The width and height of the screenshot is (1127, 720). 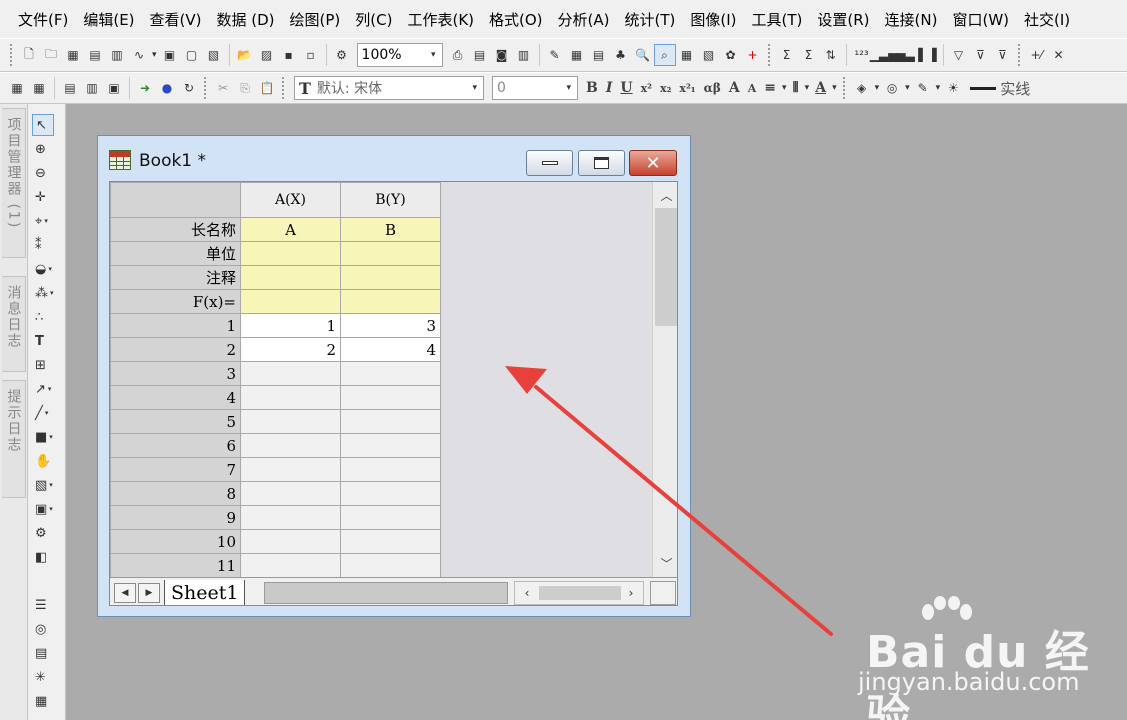 I want to click on row-header: 长名称, so click(x=175, y=229).